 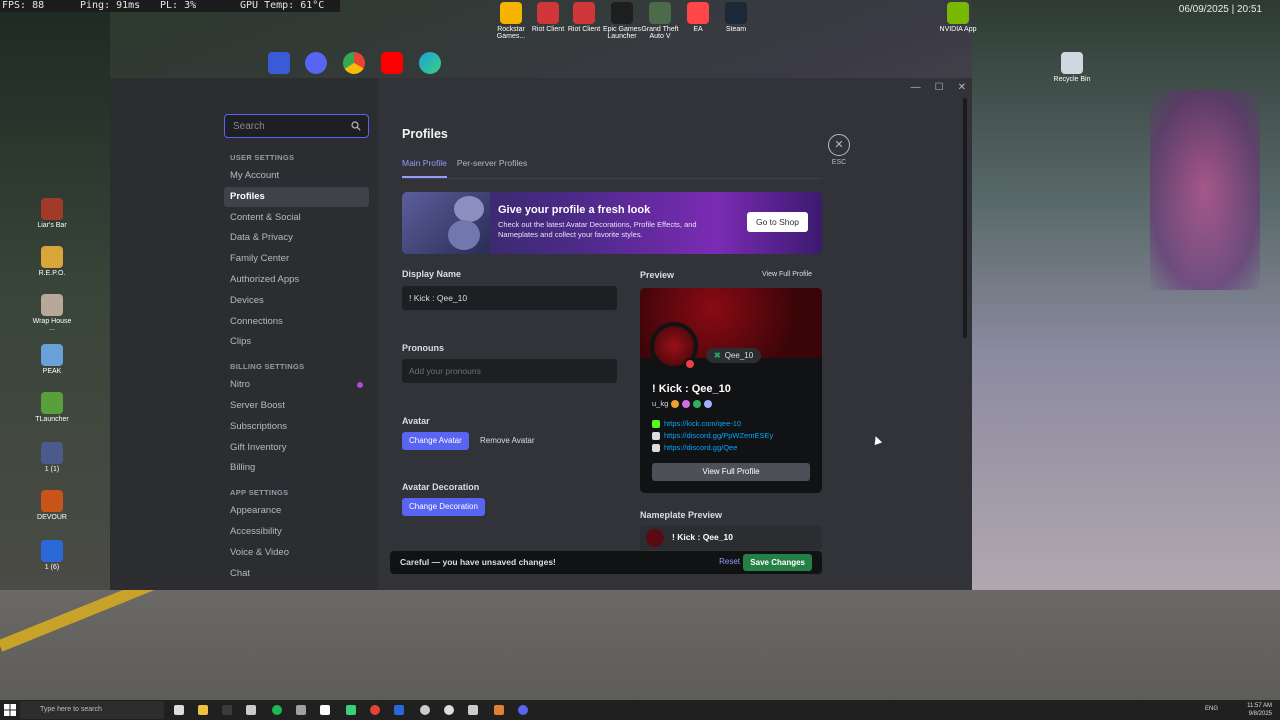 I want to click on esc-close-button: ✕ ESC, so click(x=839, y=150).